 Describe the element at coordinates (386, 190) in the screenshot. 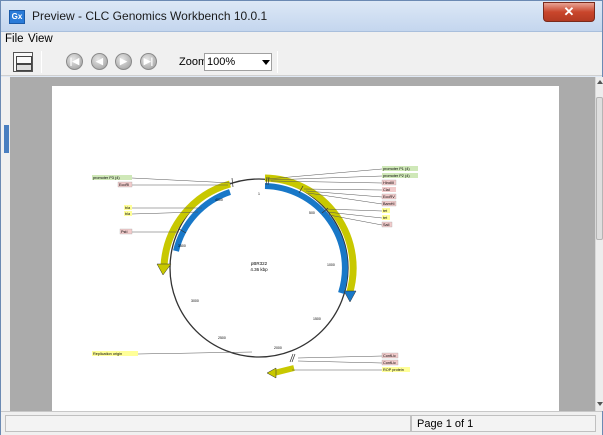

I see `feature-label: ClaI` at that location.